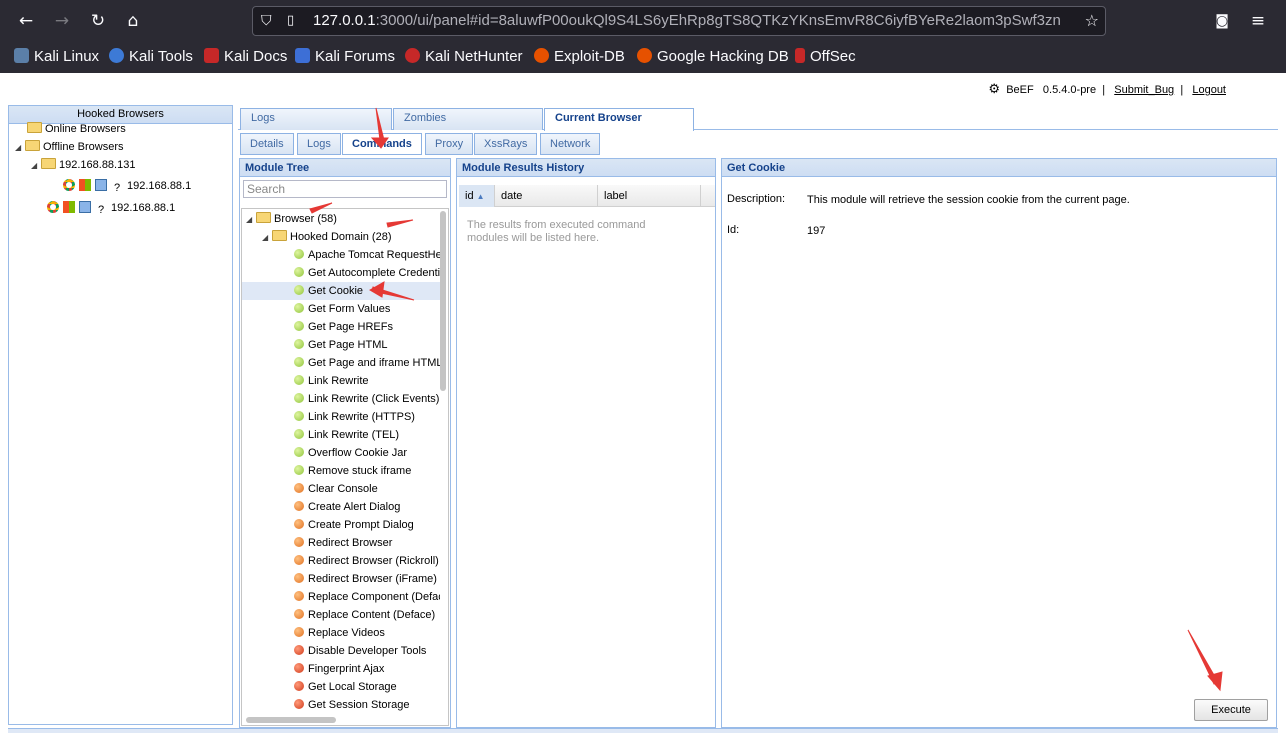 The width and height of the screenshot is (1286, 733). I want to click on module-label: Get Cookie, so click(336, 291).